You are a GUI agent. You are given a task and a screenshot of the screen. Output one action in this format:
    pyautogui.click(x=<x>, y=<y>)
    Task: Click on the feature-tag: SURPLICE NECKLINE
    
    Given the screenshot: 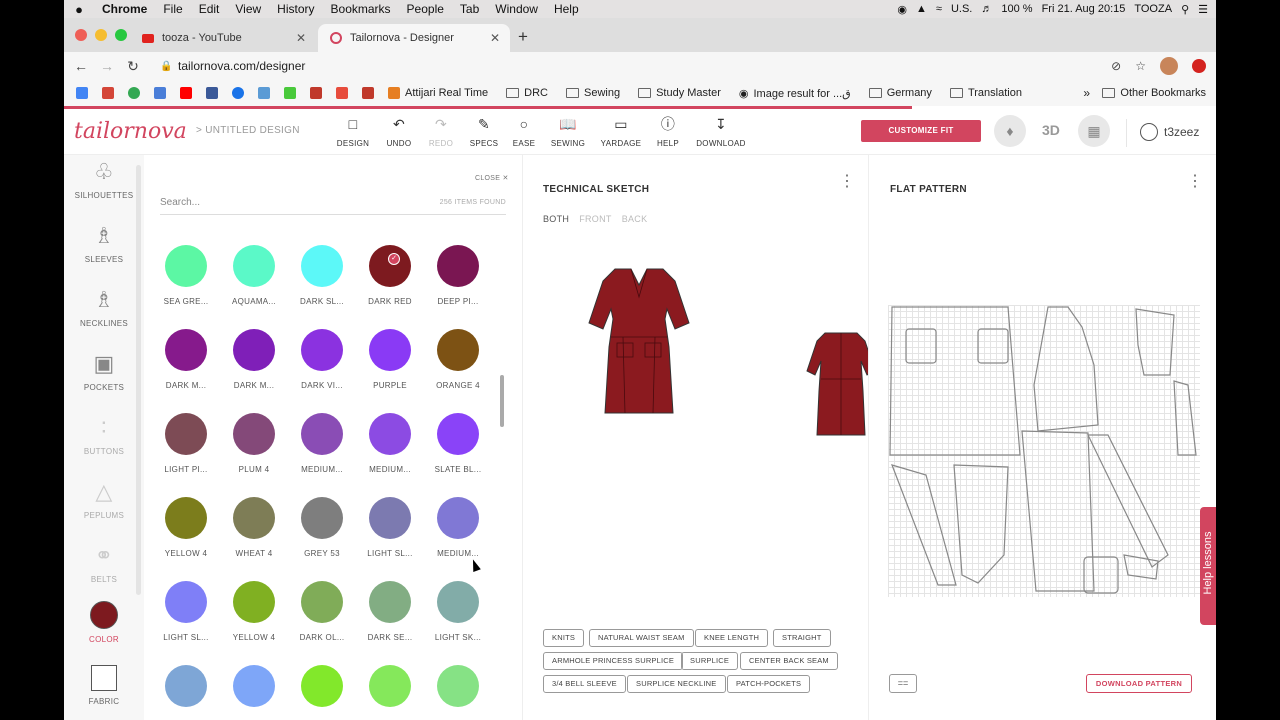 What is the action you would take?
    pyautogui.click(x=676, y=684)
    